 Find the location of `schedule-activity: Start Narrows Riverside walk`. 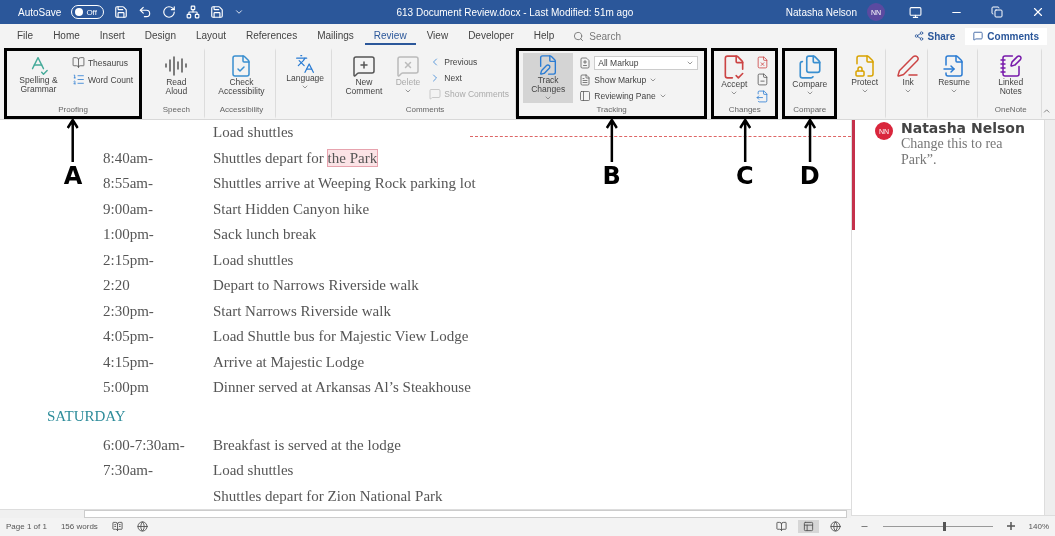

schedule-activity: Start Narrows Riverside walk is located at coordinates (302, 311).